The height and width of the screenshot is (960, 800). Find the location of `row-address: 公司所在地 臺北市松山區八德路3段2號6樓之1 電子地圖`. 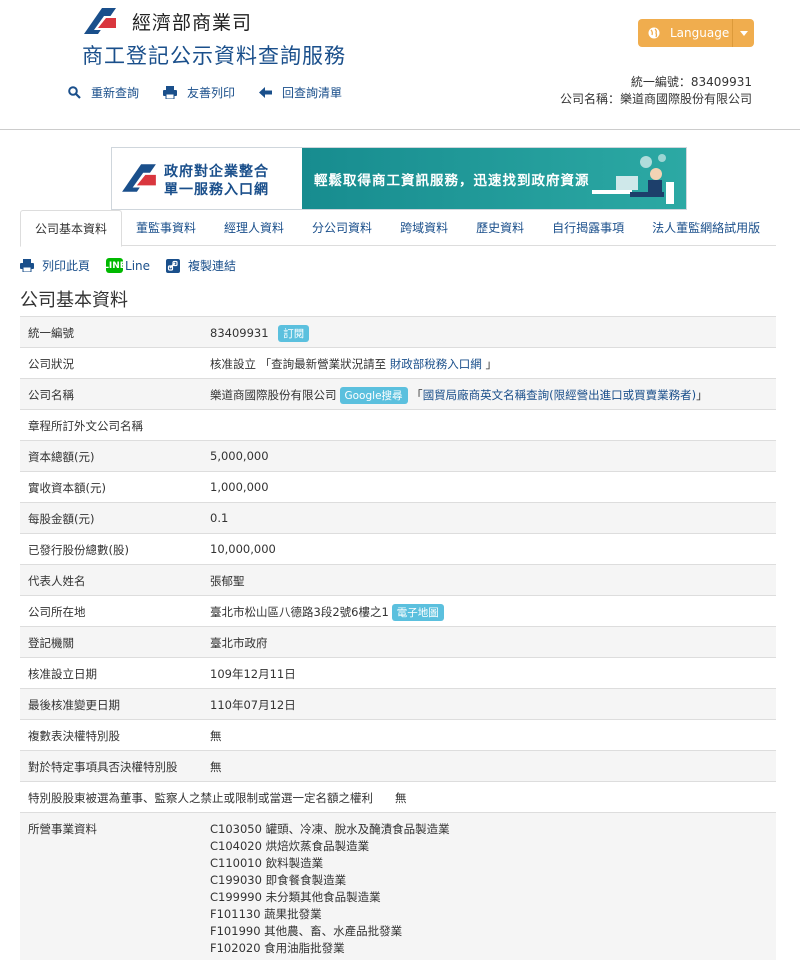

row-address: 公司所在地 臺北市松山區八德路3段2號6樓之1 電子地圖 is located at coordinates (398, 610).